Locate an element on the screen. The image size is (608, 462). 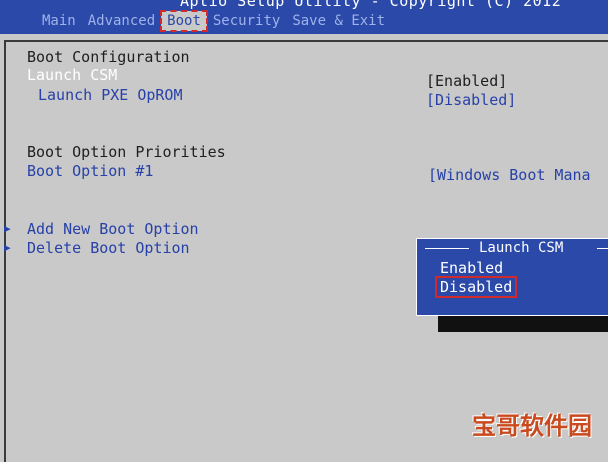
boot-option-priorities-heading: Boot Option Priorities is located at coordinates (126, 152).